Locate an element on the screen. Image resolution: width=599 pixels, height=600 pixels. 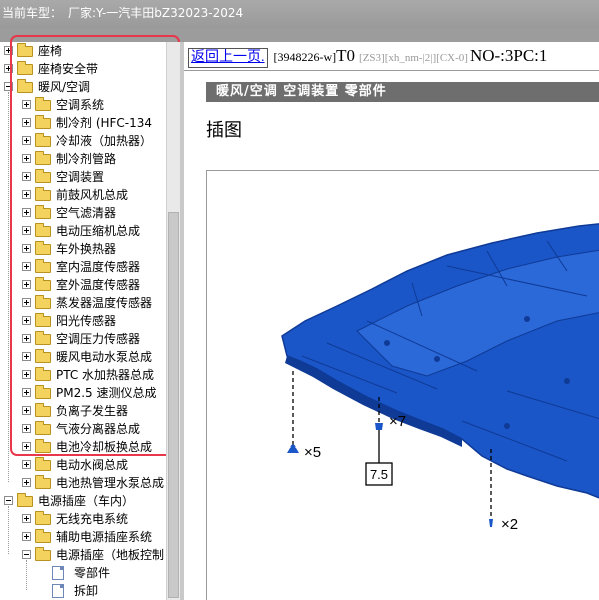
tree-node: PTC 水加热器总成 is located at coordinates (83, 375).